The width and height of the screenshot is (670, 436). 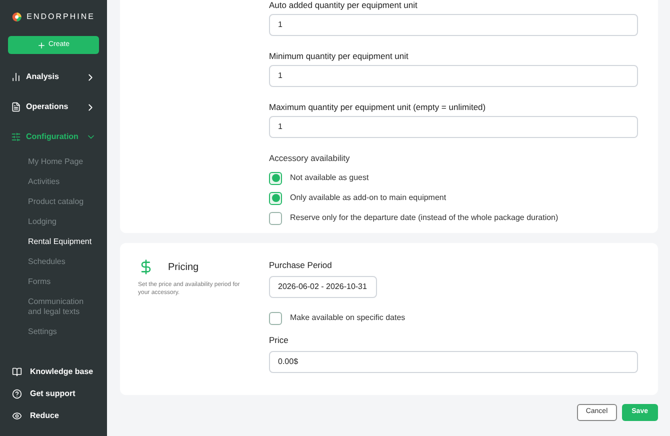 What do you see at coordinates (17, 394) in the screenshot?
I see `help-icon` at bounding box center [17, 394].